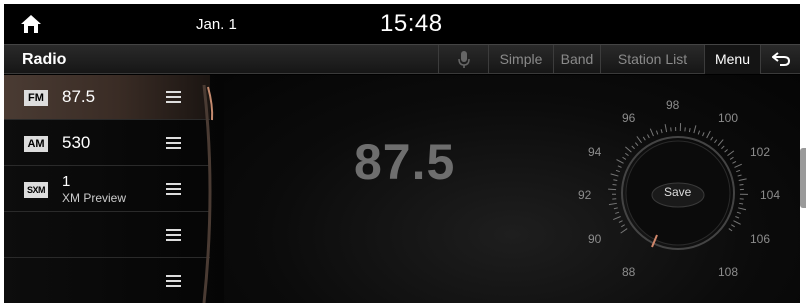  What do you see at coordinates (36, 144) in the screenshot?
I see `band-badge: AM` at bounding box center [36, 144].